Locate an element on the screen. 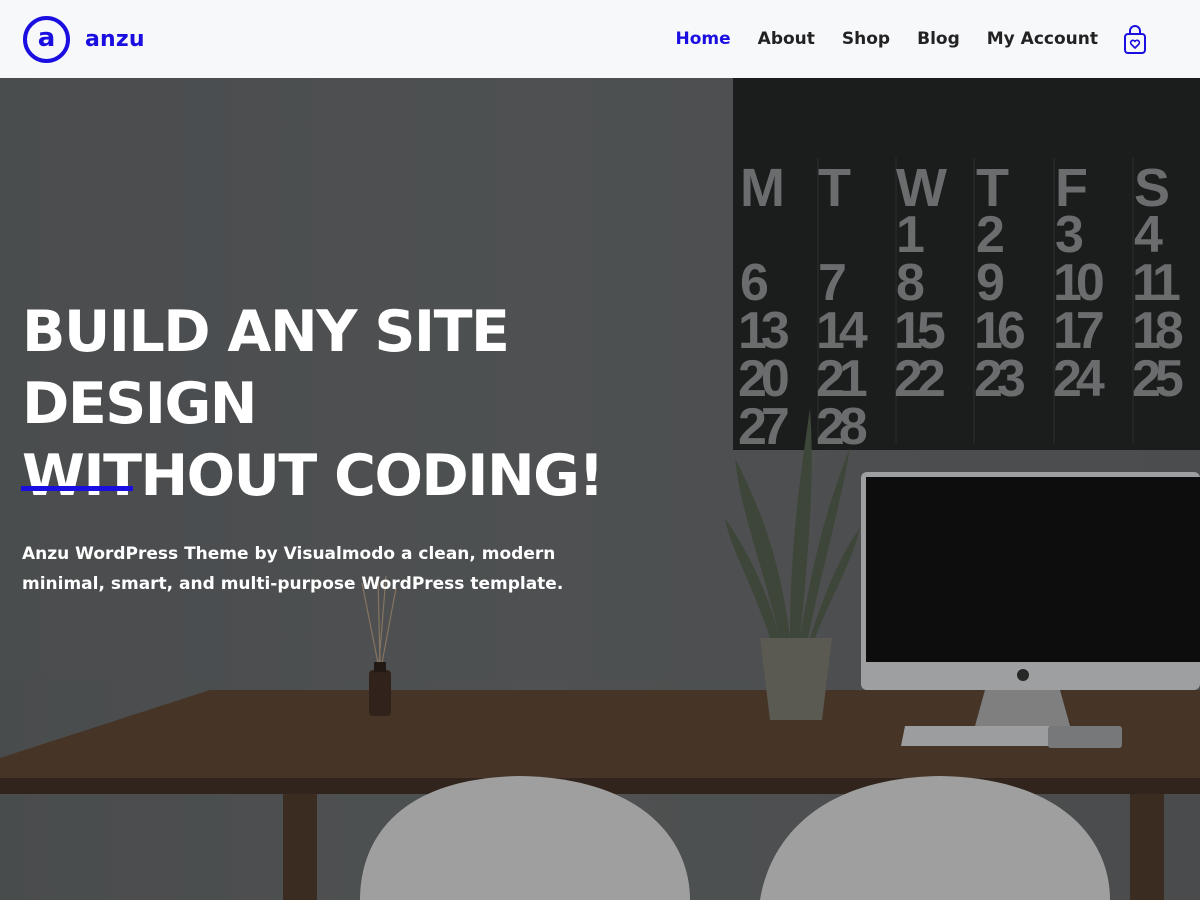  nav-item-home: Home is located at coordinates (703, 39).